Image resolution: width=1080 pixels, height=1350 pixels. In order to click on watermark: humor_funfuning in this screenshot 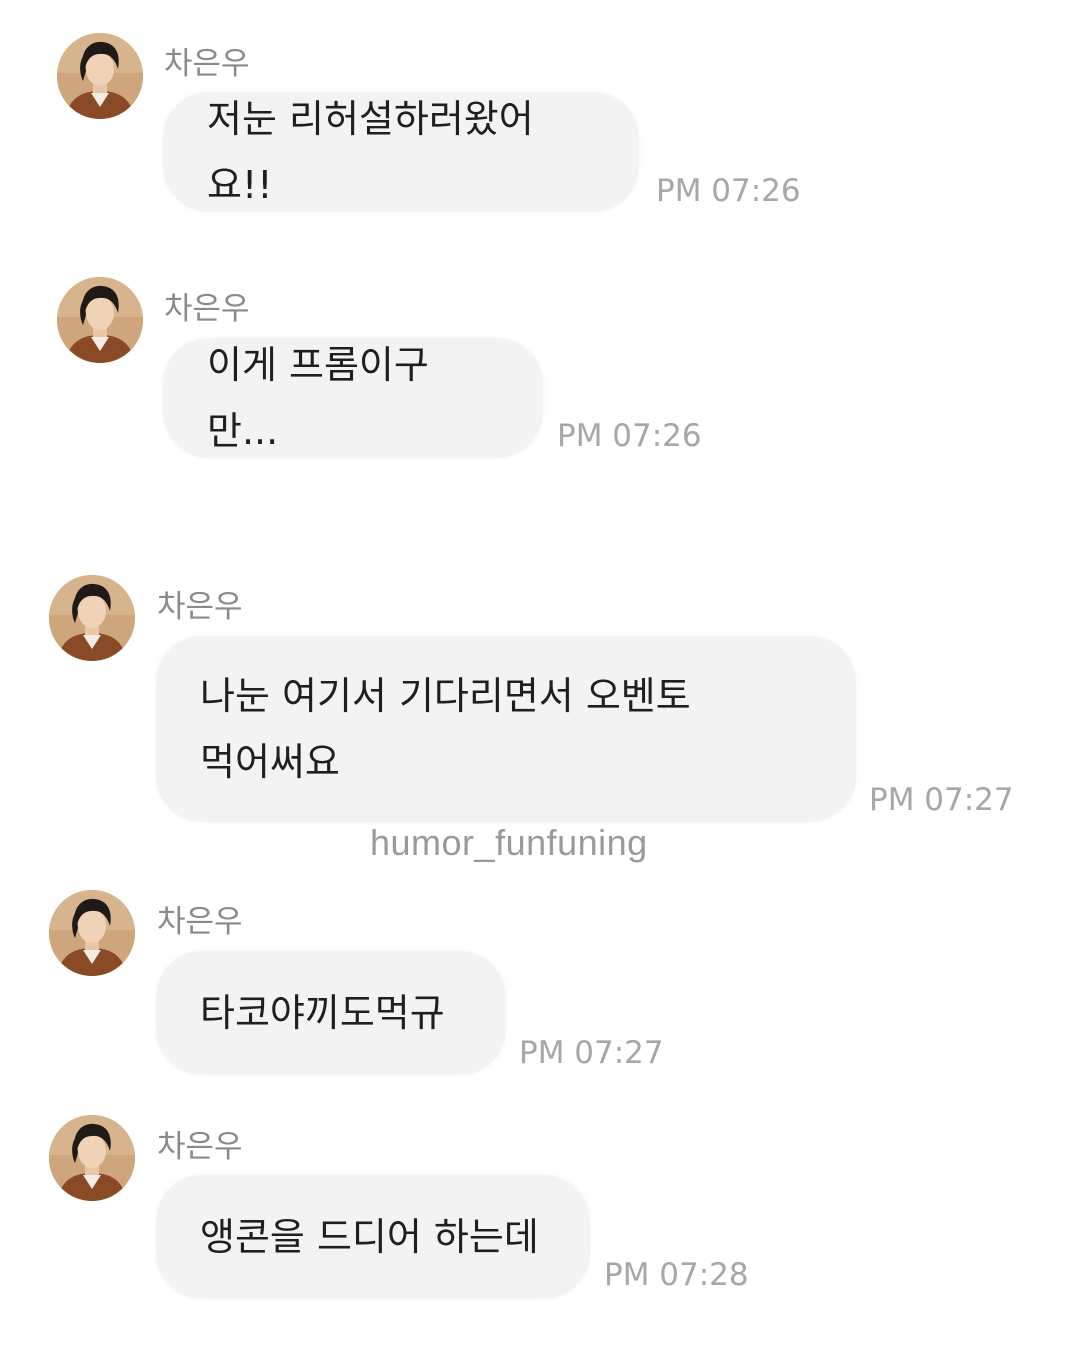, I will do `click(509, 842)`.